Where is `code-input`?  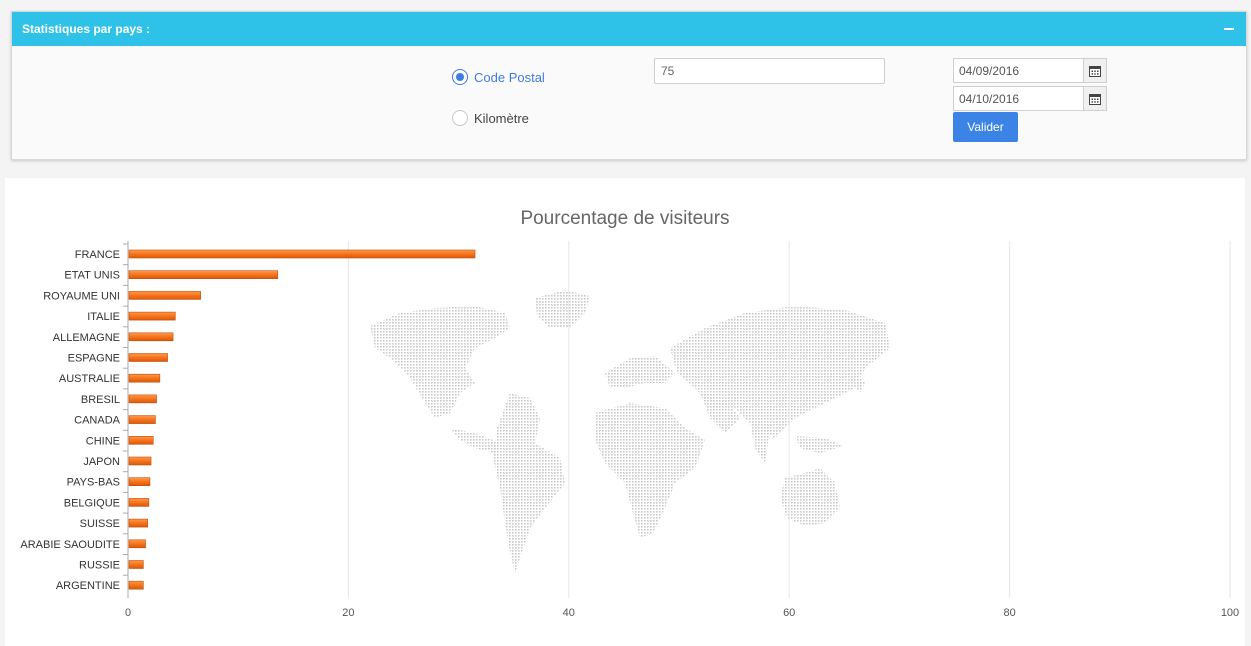
code-input is located at coordinates (769, 71).